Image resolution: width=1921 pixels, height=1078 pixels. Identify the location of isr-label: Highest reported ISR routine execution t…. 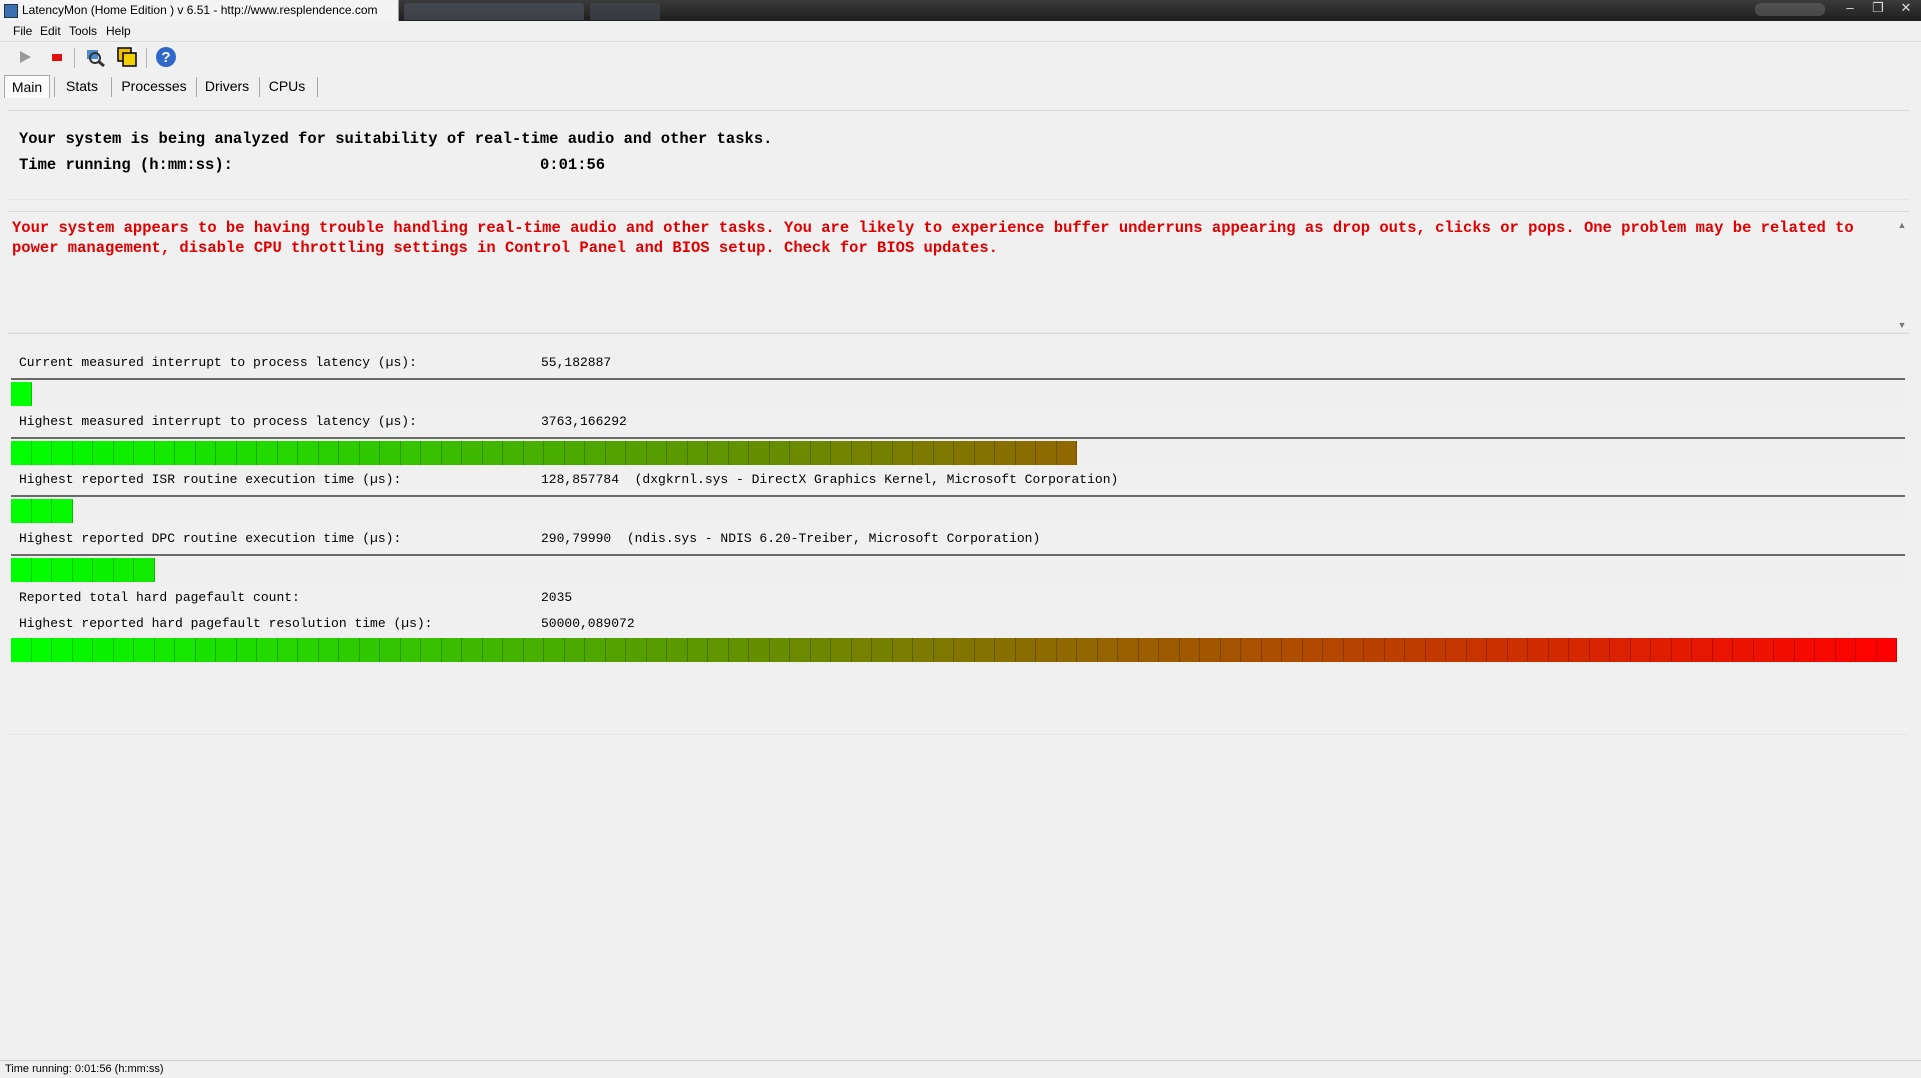
(210, 479).